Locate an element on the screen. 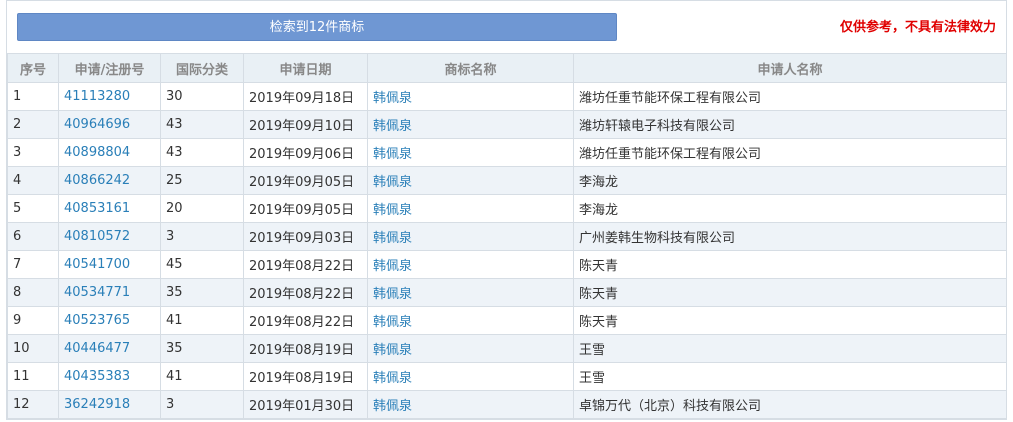  cell-reg-no-link: 40446477 is located at coordinates (109, 348).